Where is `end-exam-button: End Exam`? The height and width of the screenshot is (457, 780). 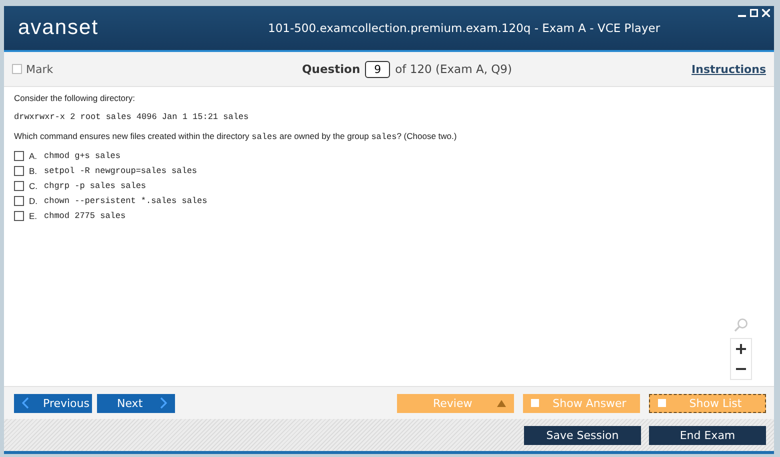 end-exam-button: End Exam is located at coordinates (707, 435).